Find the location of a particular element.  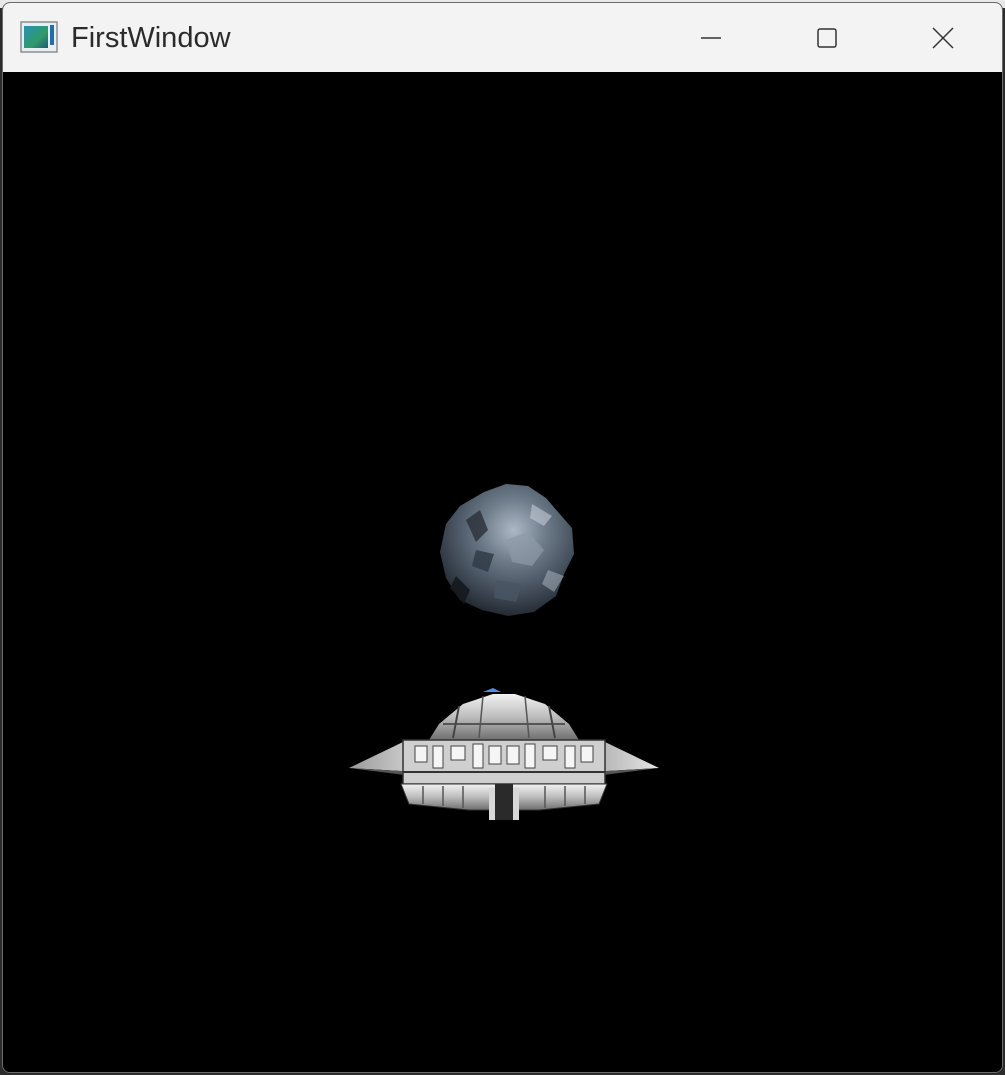

close-icon is located at coordinates (943, 37).